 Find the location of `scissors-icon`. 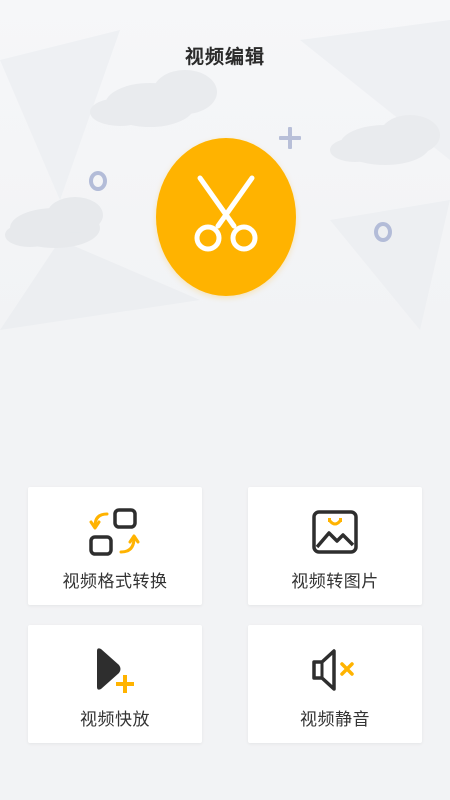

scissors-icon is located at coordinates (226, 213).